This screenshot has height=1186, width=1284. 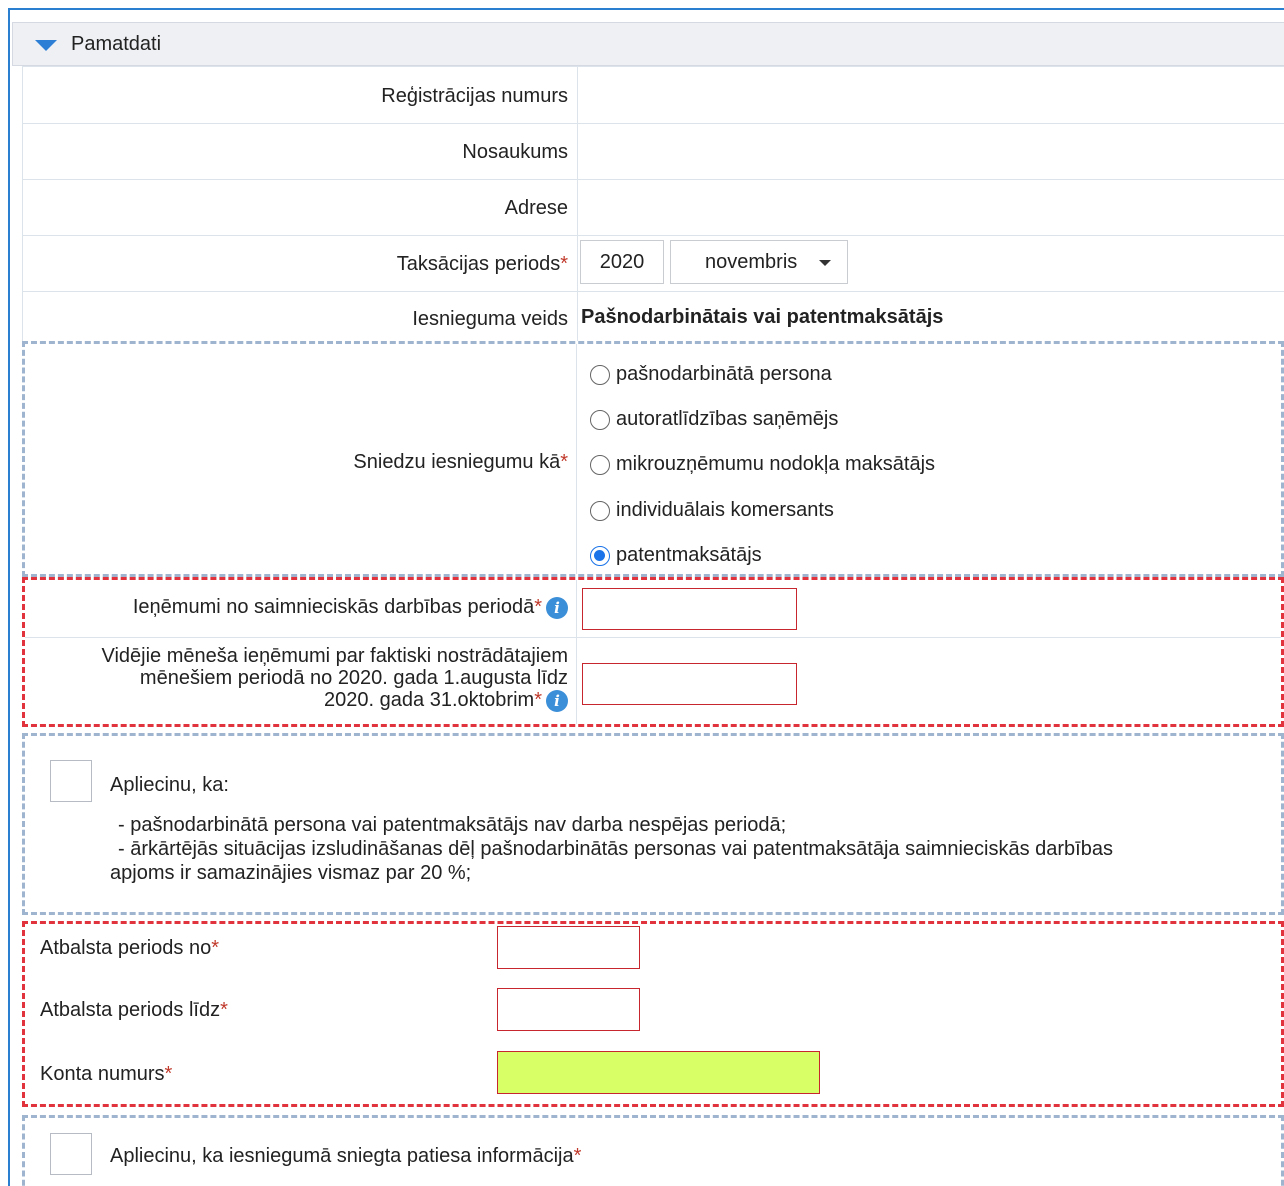 I want to click on support-from-input, so click(x=568, y=947).